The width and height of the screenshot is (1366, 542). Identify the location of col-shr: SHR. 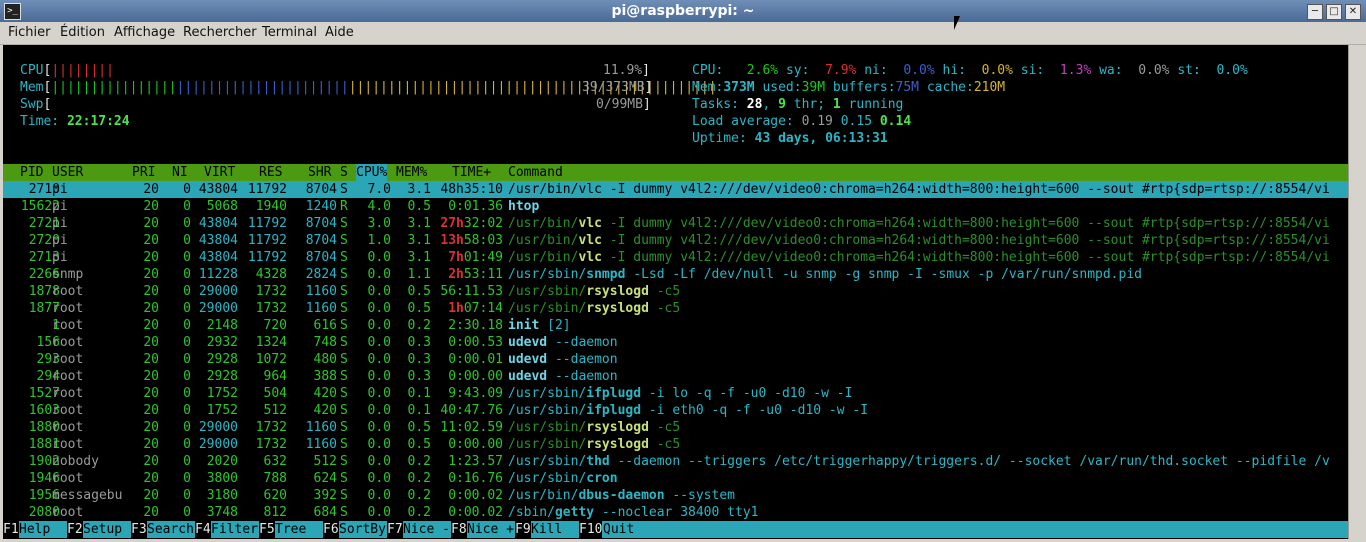
(319, 172).